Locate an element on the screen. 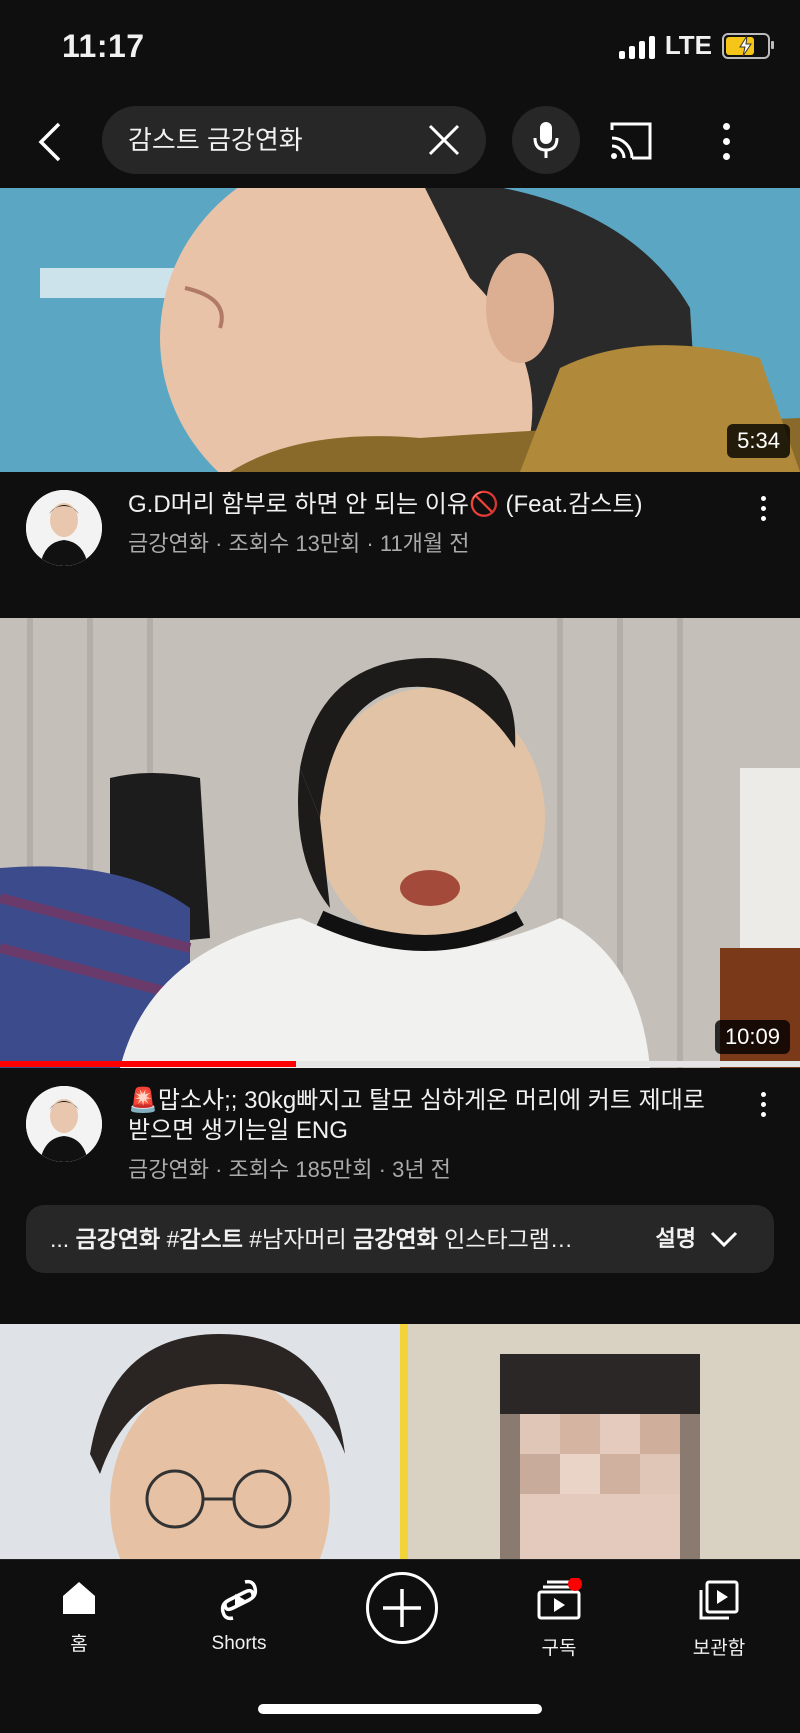 The image size is (800, 1733). video-meta: 금강연화 · 조회수 13만회 · 11개월 전 is located at coordinates (299, 543).